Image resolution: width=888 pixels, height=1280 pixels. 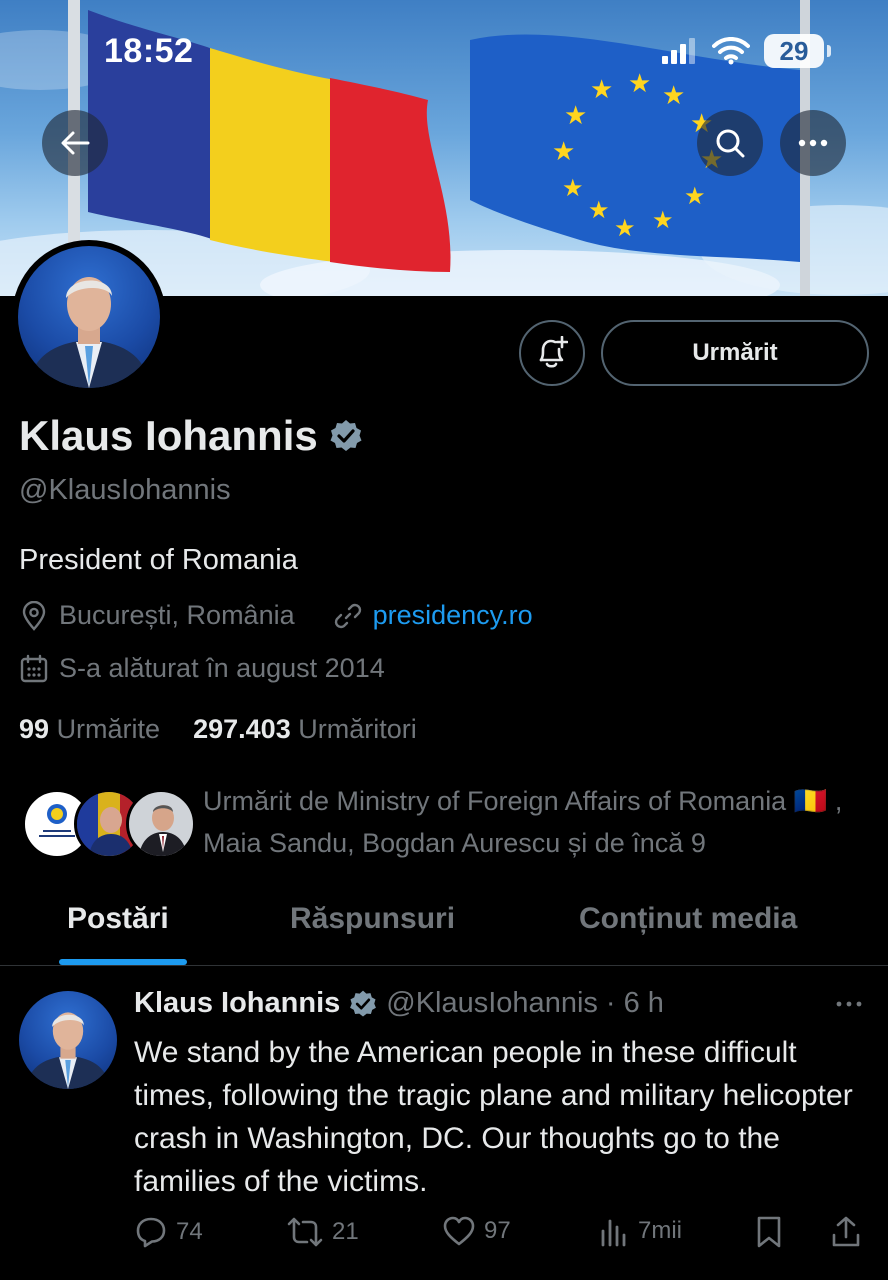 I want to click on profile-bio: President of Romania, so click(x=158, y=560).